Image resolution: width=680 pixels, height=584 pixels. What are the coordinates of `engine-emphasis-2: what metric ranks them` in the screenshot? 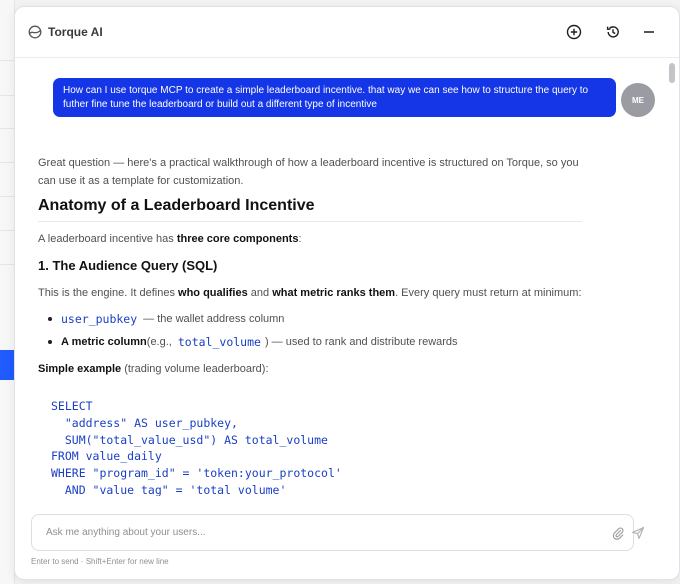 It's located at (334, 293).